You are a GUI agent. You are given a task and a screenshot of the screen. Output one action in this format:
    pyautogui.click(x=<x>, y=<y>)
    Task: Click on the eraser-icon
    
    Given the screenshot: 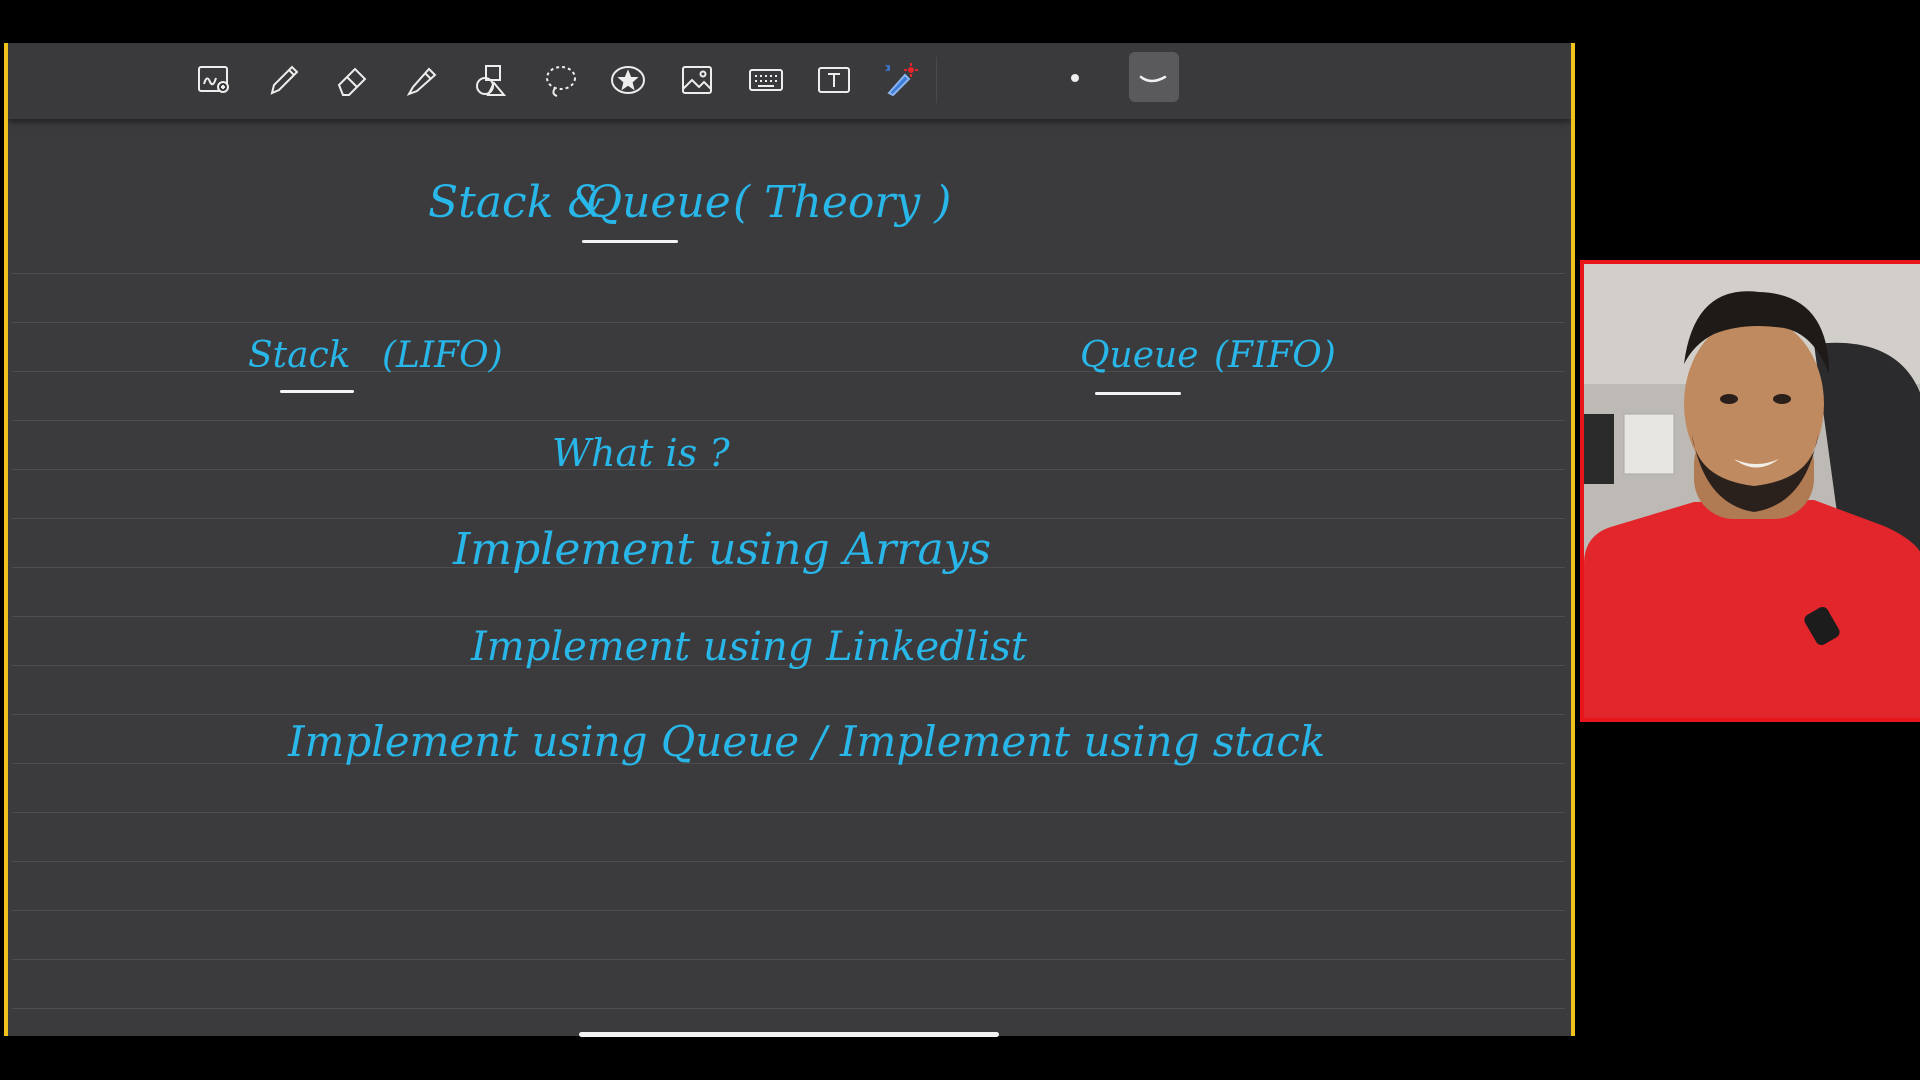 What is the action you would take?
    pyautogui.click(x=352, y=80)
    